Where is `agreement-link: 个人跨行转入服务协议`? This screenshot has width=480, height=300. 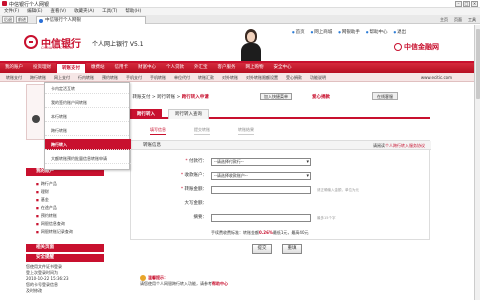 agreement-link: 个人跨行转入服务协议 is located at coordinates (405, 145).